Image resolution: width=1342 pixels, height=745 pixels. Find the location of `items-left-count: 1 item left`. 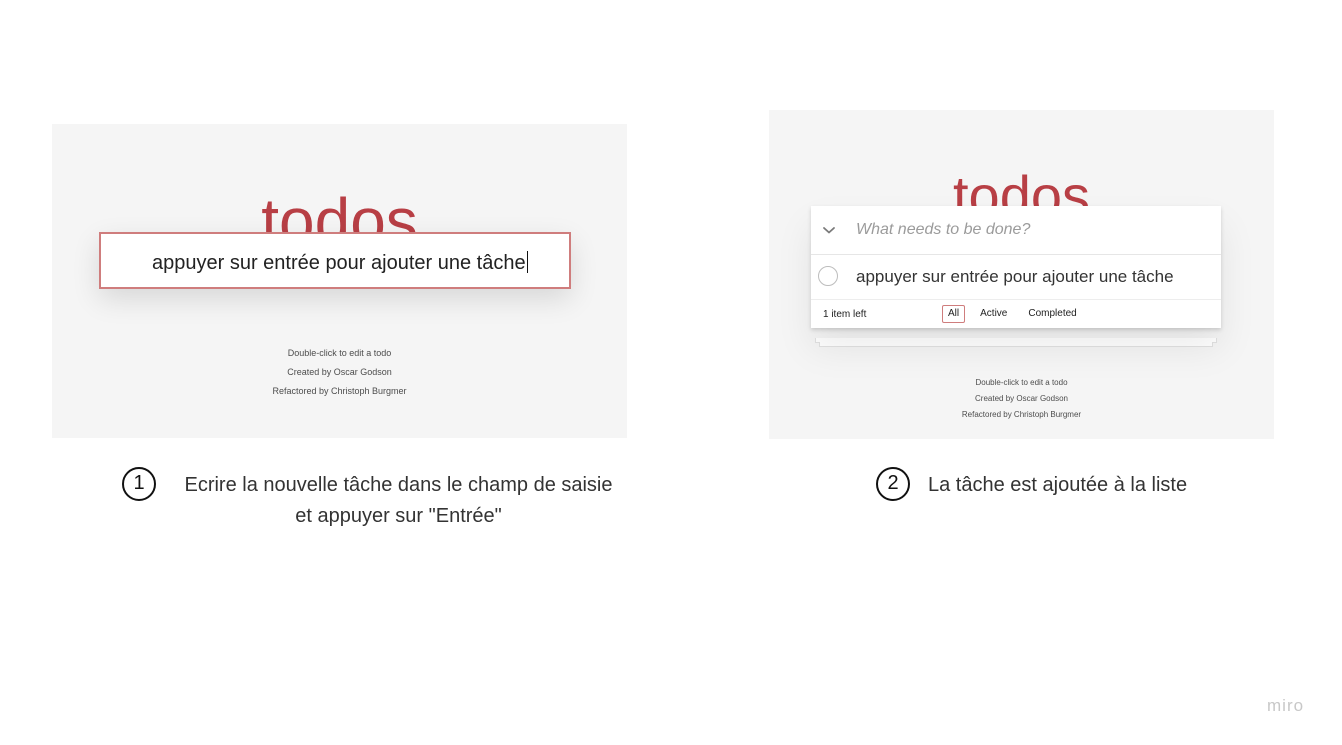

items-left-count: 1 item left is located at coordinates (845, 314).